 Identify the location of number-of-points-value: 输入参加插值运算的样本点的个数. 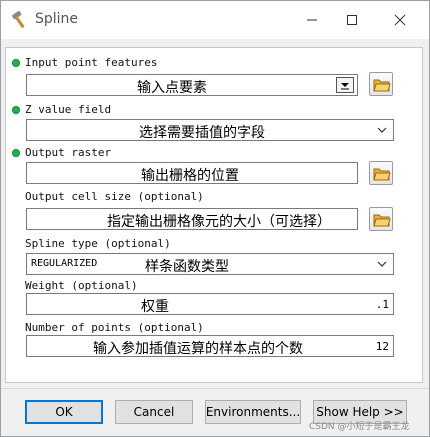
(198, 349).